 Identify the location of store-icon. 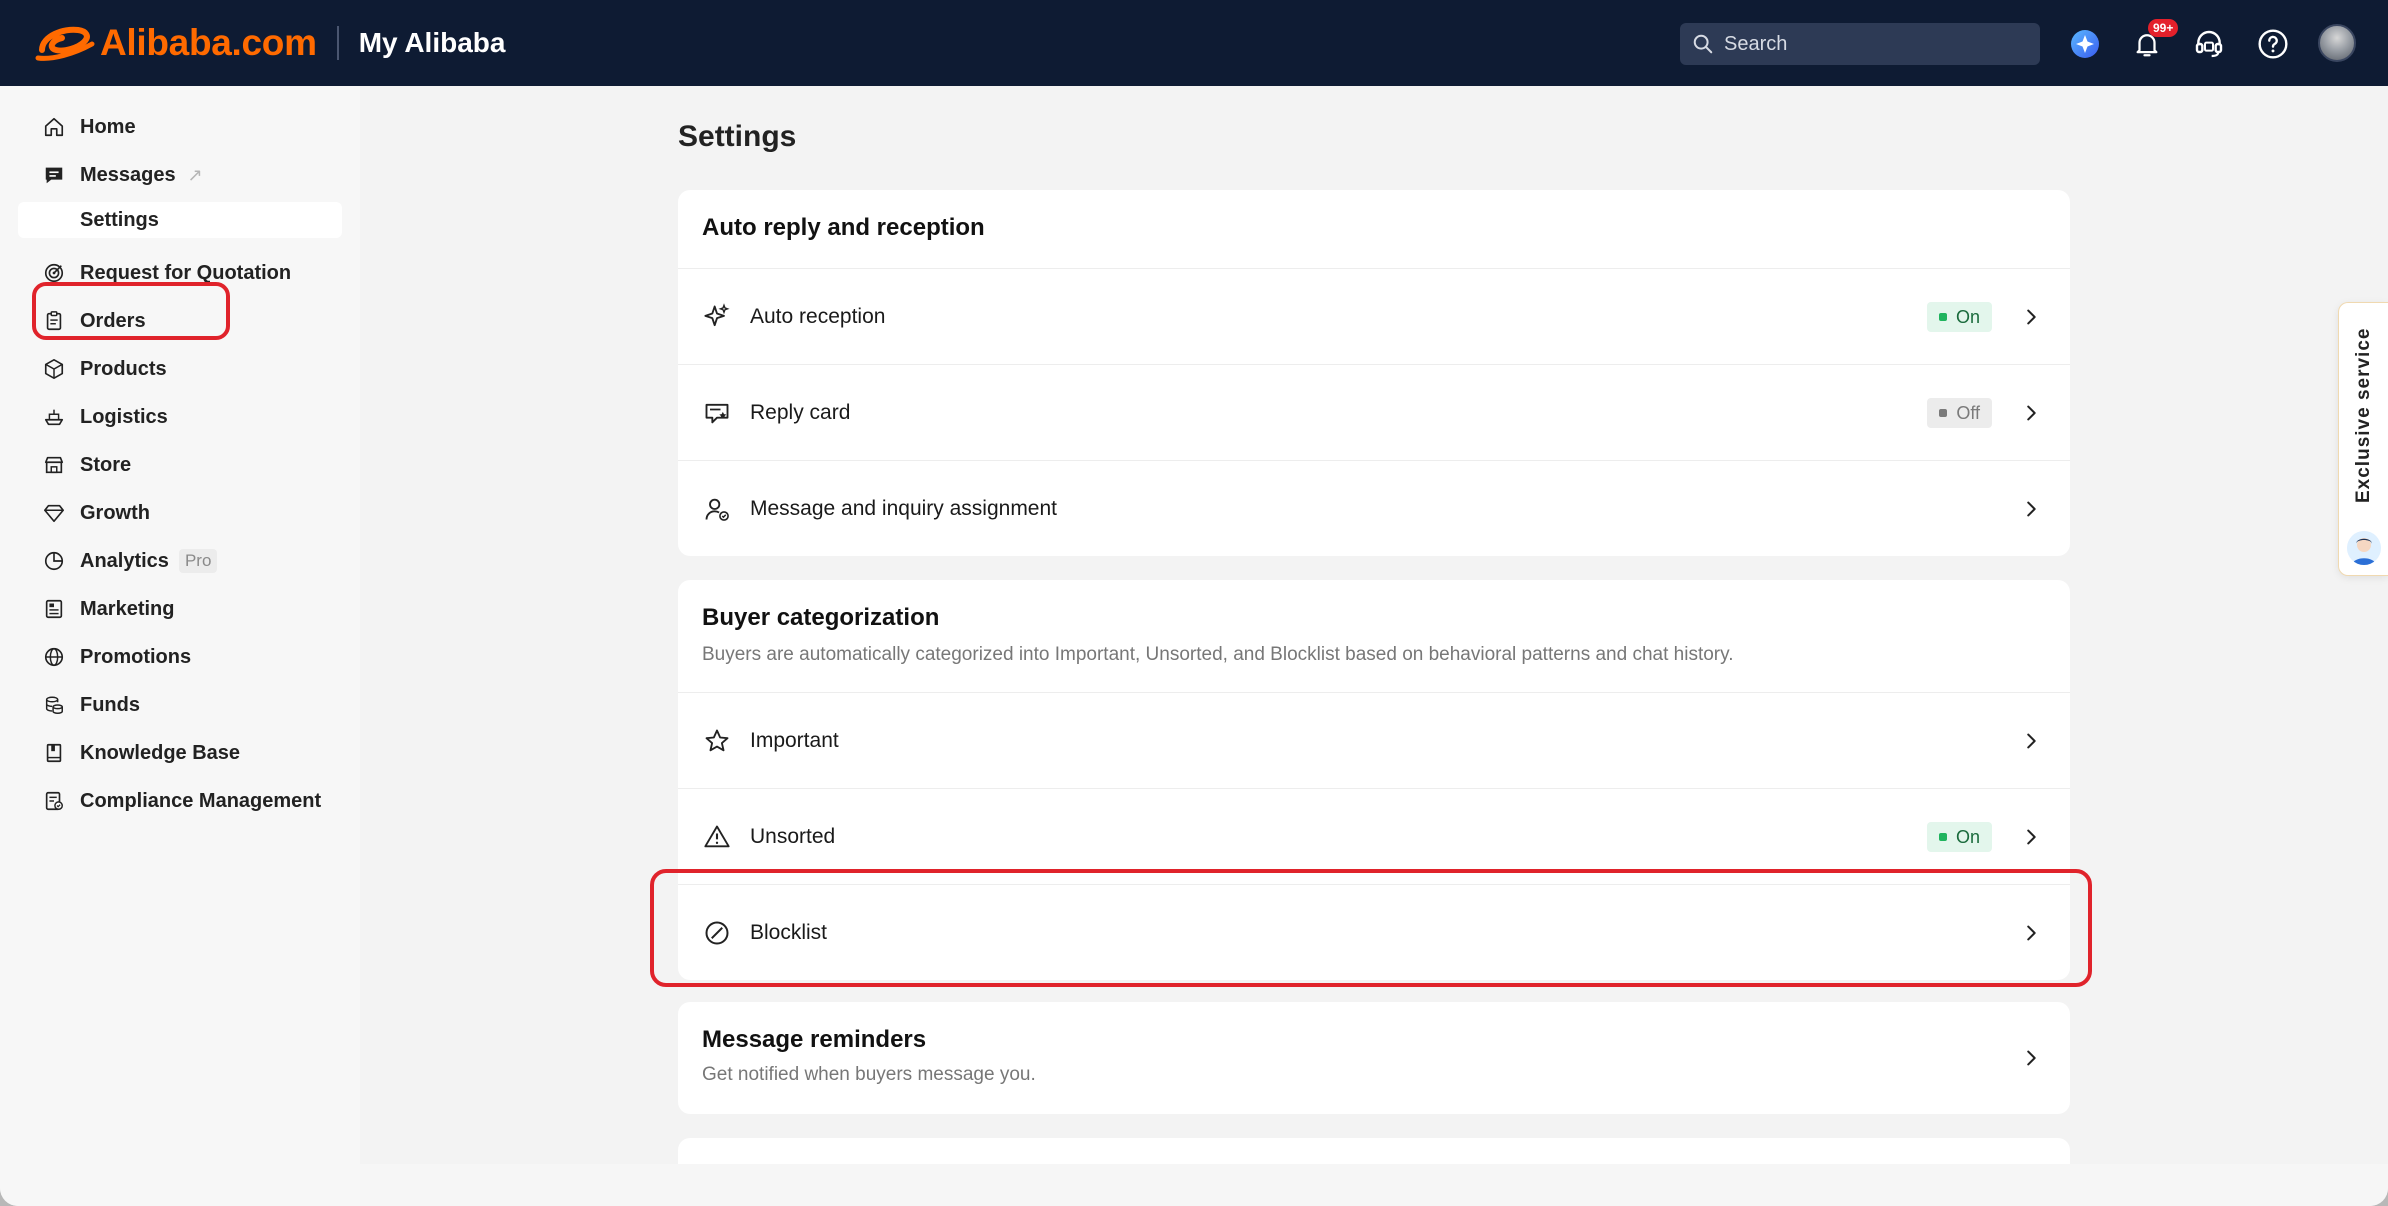
(54, 465).